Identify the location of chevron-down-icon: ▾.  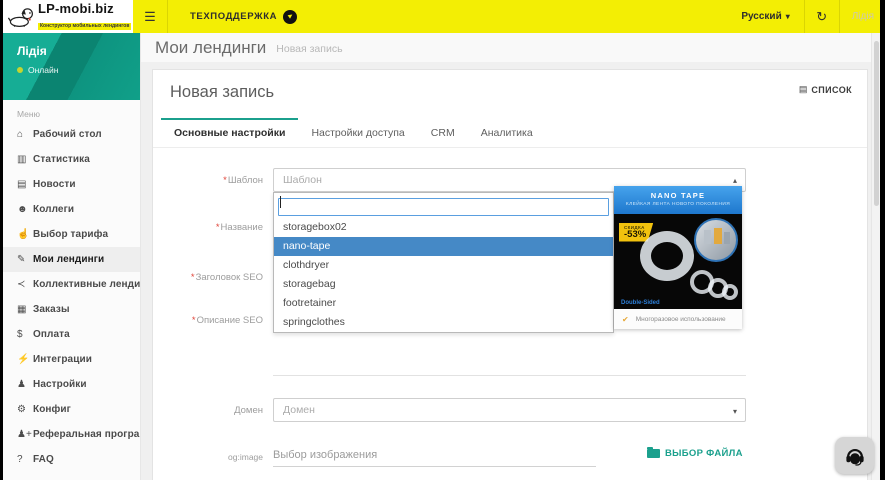
(734, 411).